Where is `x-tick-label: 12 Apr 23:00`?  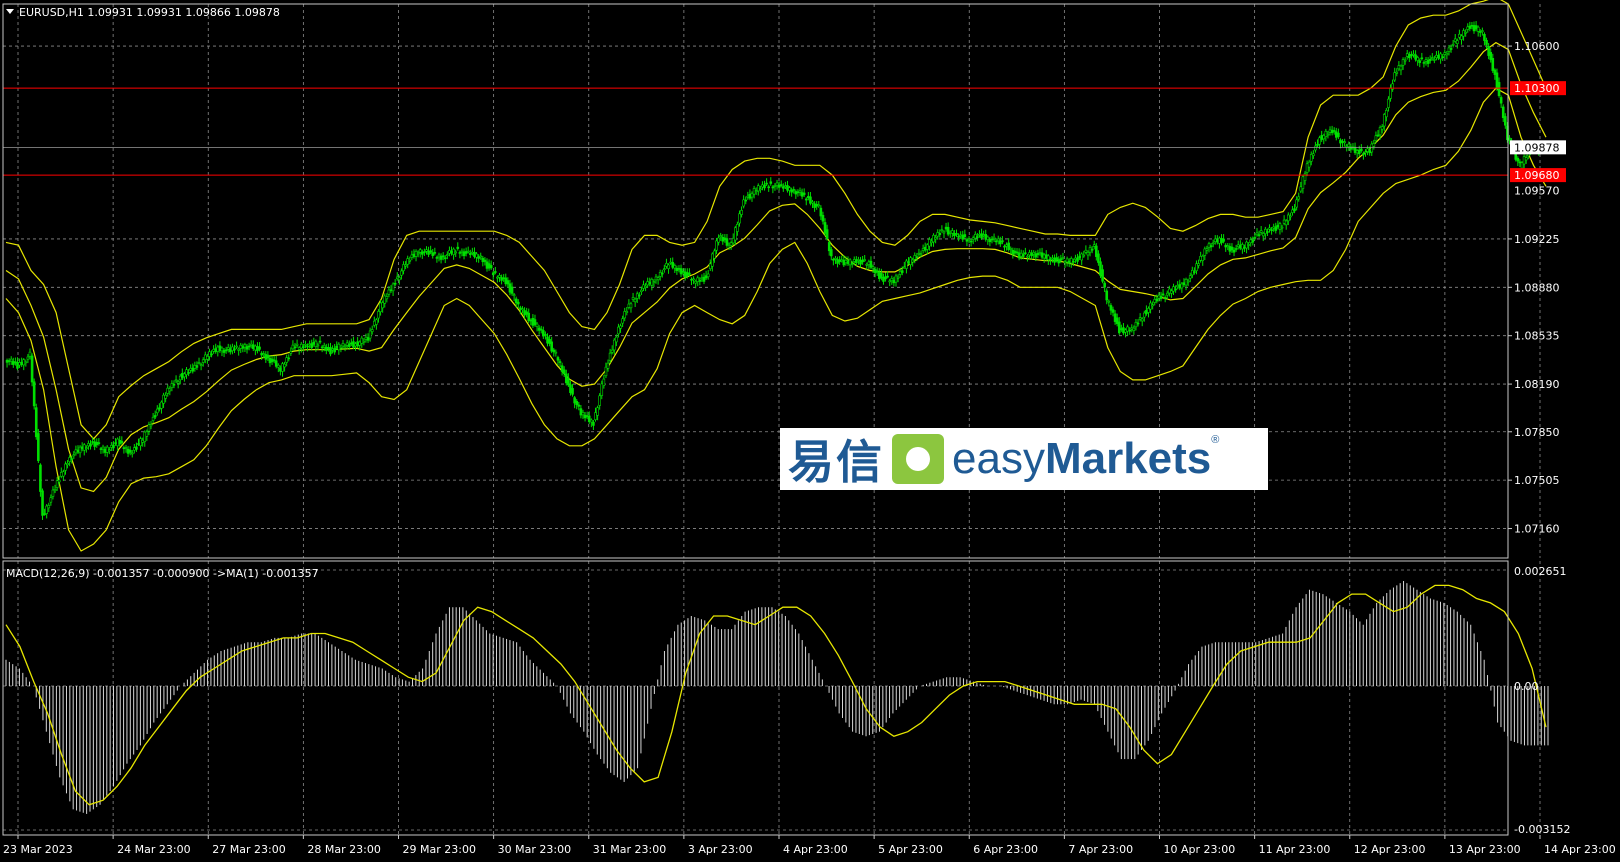 x-tick-label: 12 Apr 23:00 is located at coordinates (1390, 849).